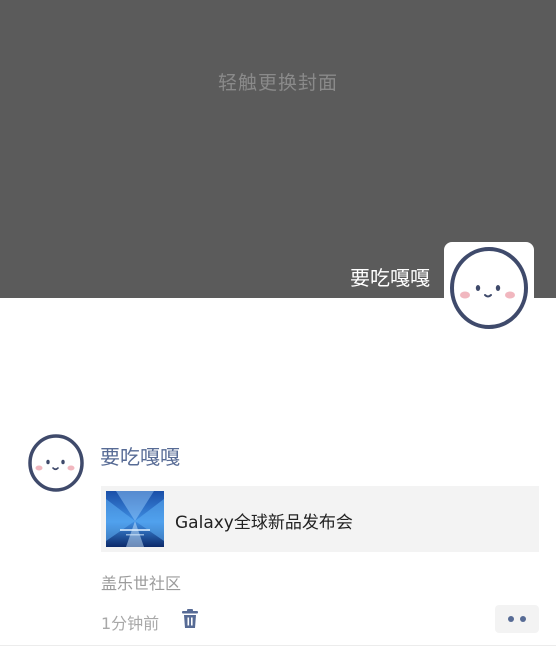 The image size is (556, 650). I want to click on galaxy-event-thumbnail-icon, so click(135, 519).